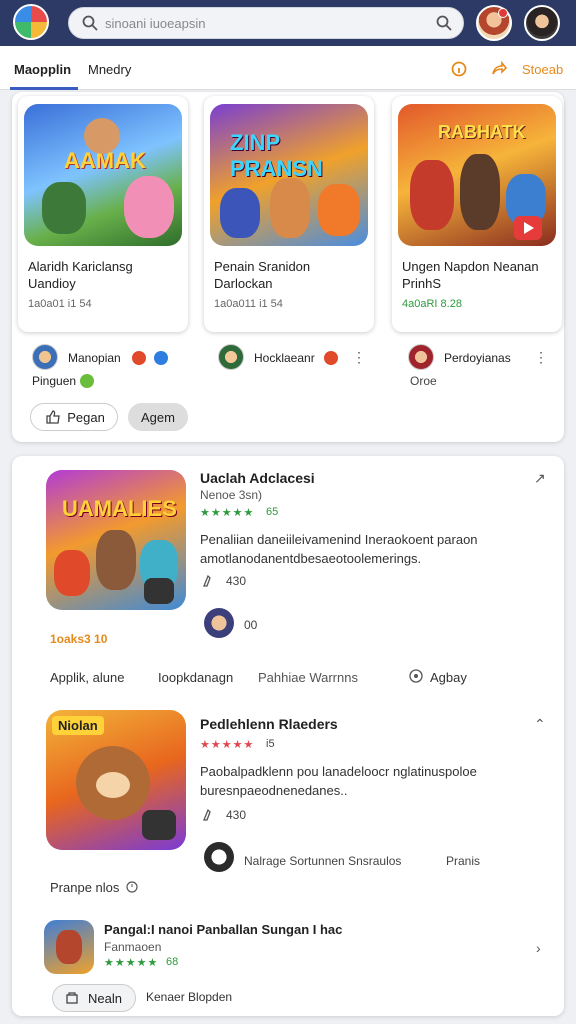  I want to click on app-icon: UAMALIES, so click(116, 540).